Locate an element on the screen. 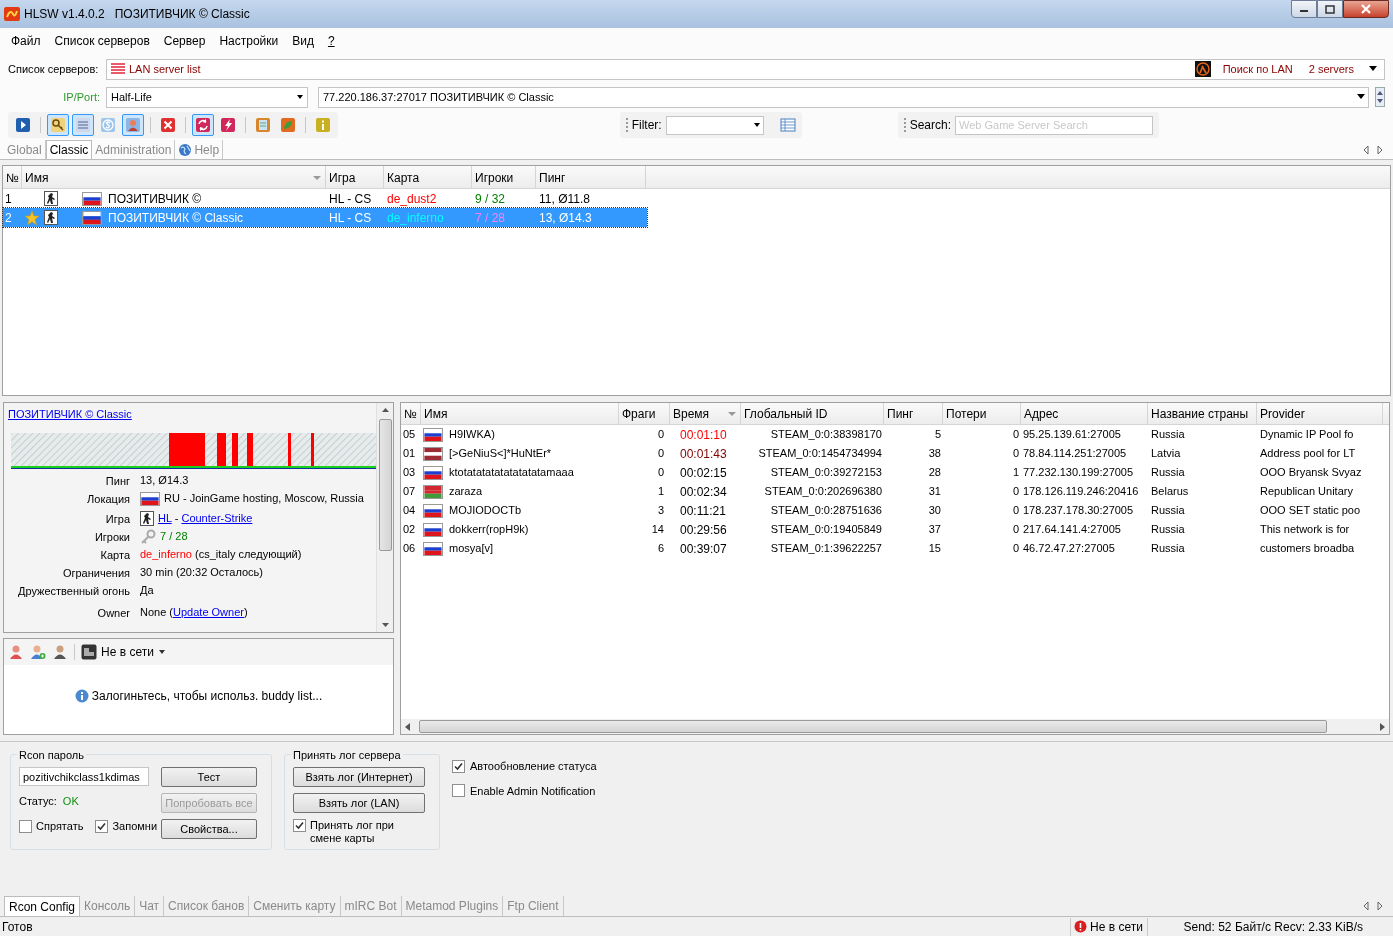 This screenshot has height=936, width=1393. table-cell: 00:01:43 is located at coordinates (703, 453).